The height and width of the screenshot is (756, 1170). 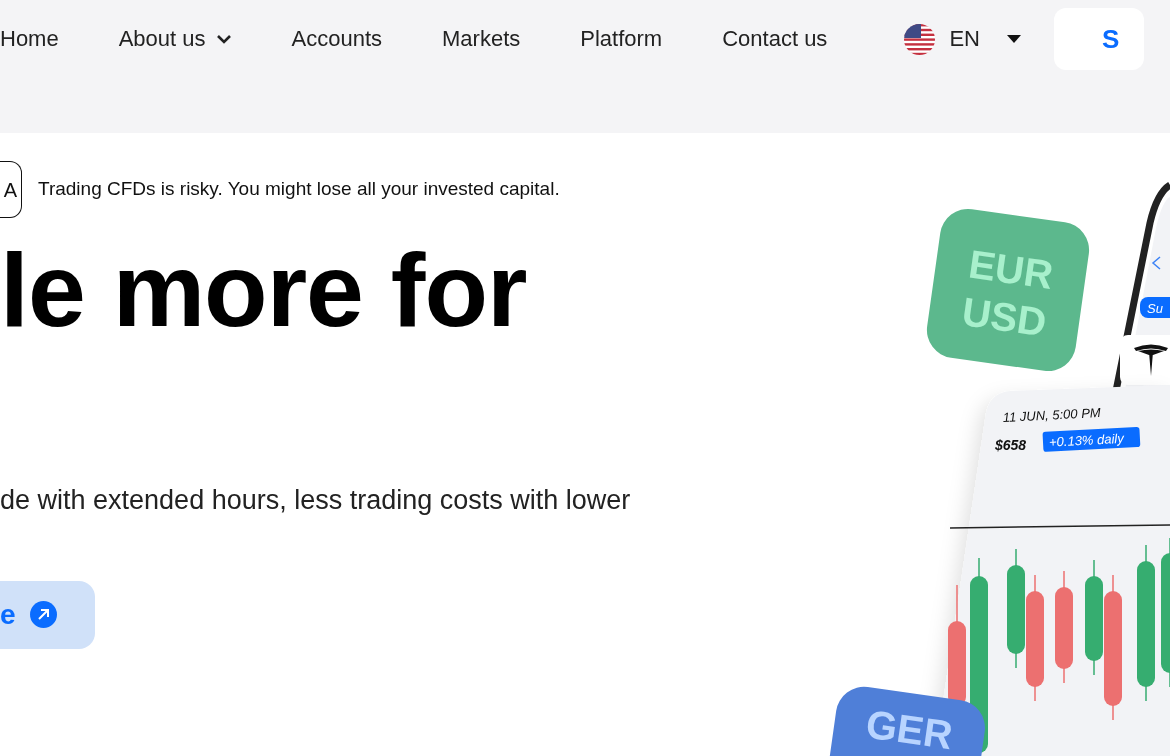 I want to click on price-text: $658, so click(x=1011, y=445).